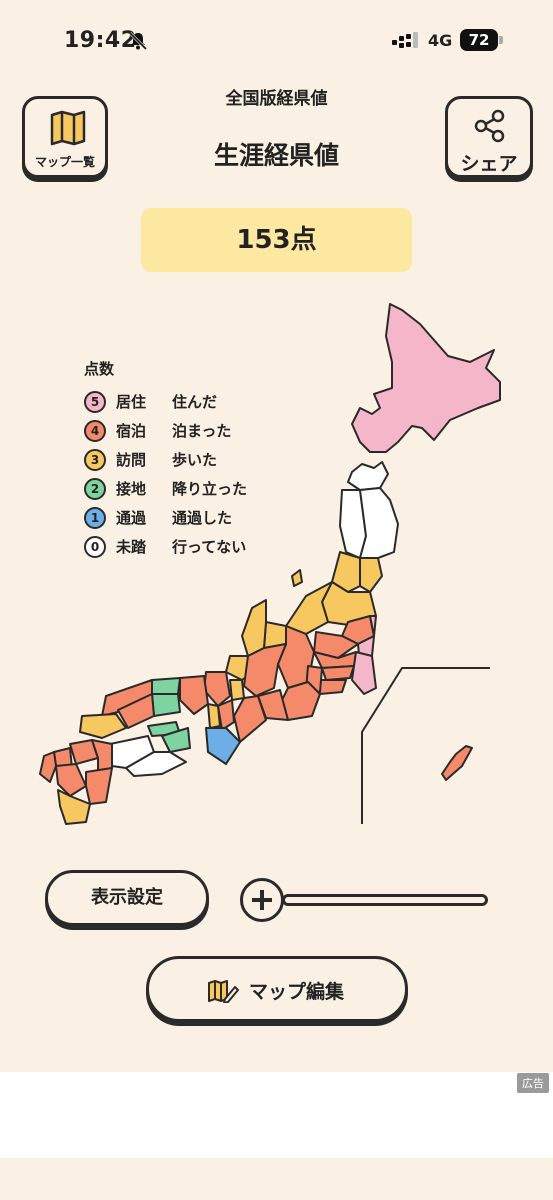 The image size is (553, 1200). Describe the element at coordinates (95, 459) in the screenshot. I see `legend-score-3: 3` at that location.